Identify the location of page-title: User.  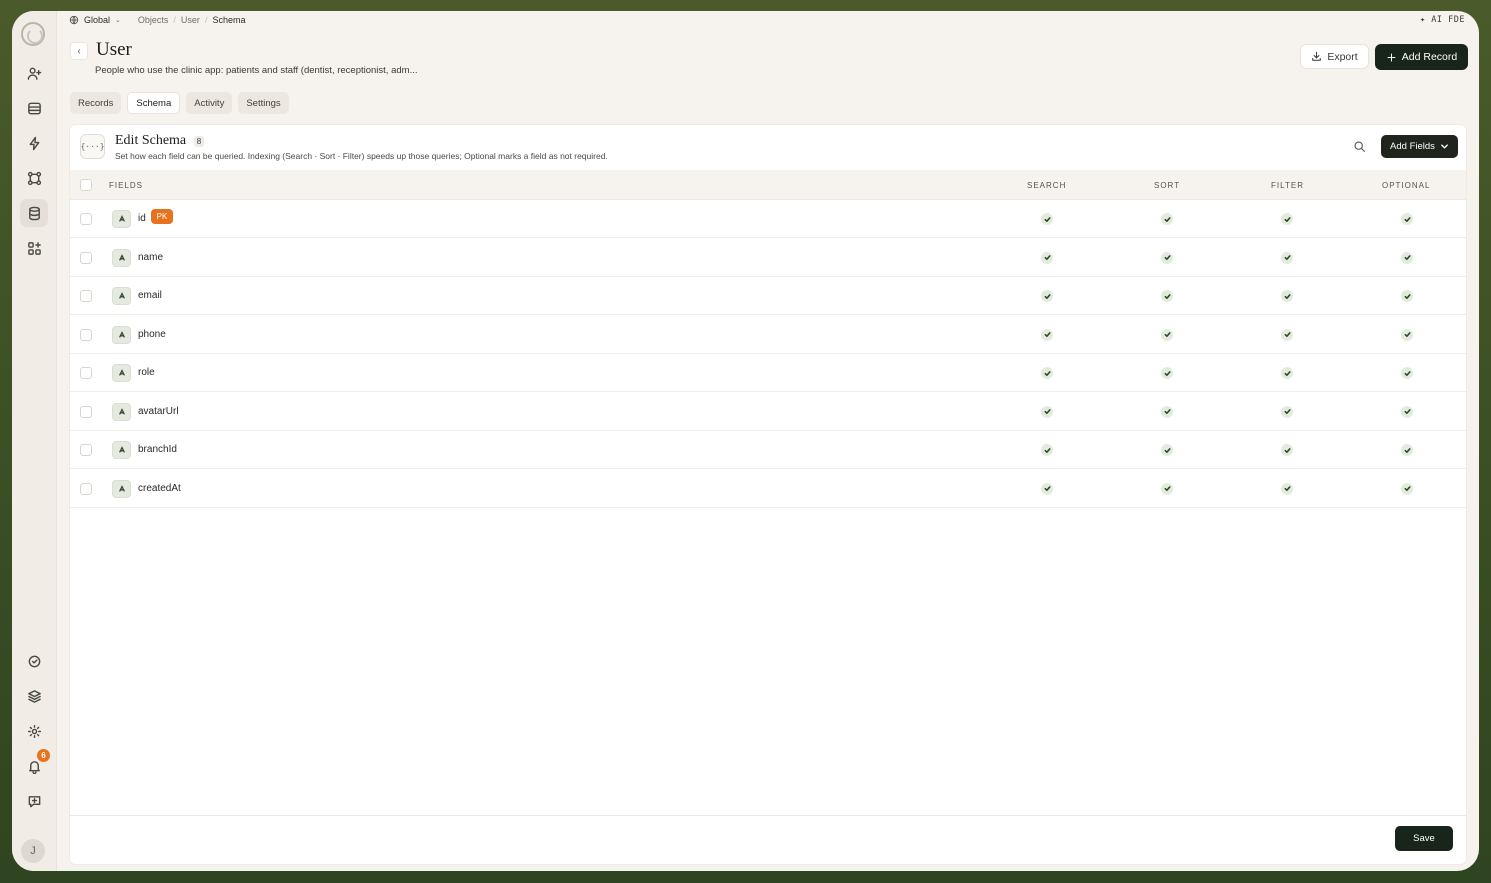
(114, 49).